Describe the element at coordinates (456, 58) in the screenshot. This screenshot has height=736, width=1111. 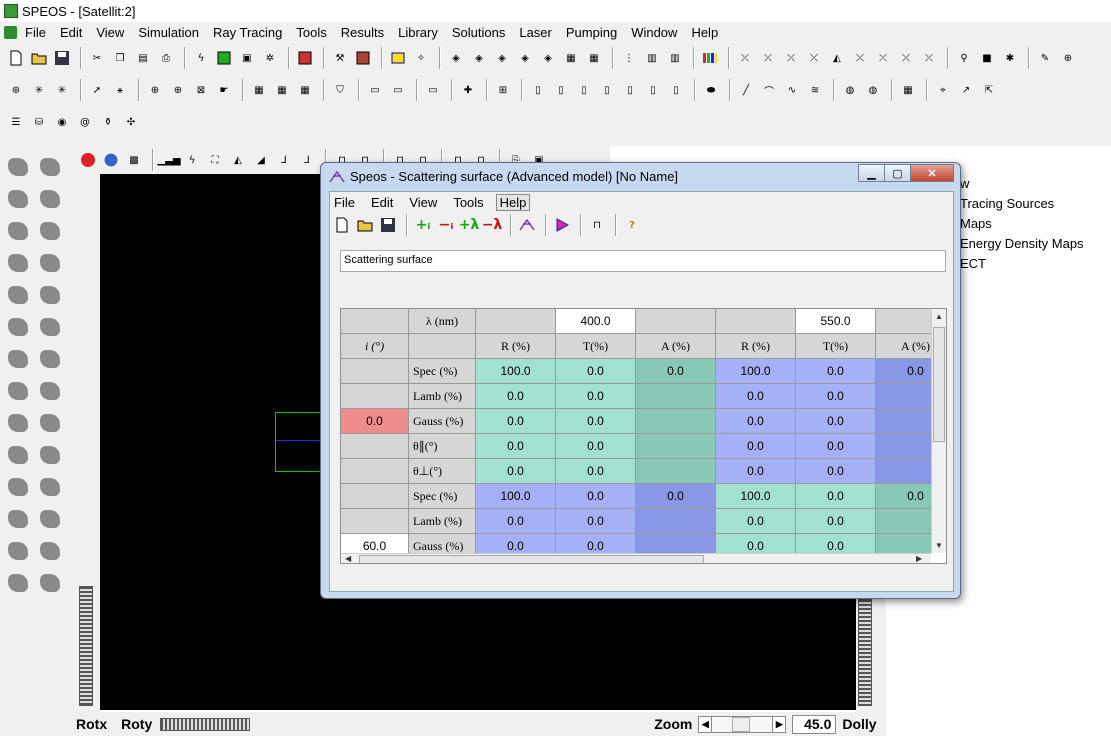
I see `ray-icon-1: ◈` at that location.